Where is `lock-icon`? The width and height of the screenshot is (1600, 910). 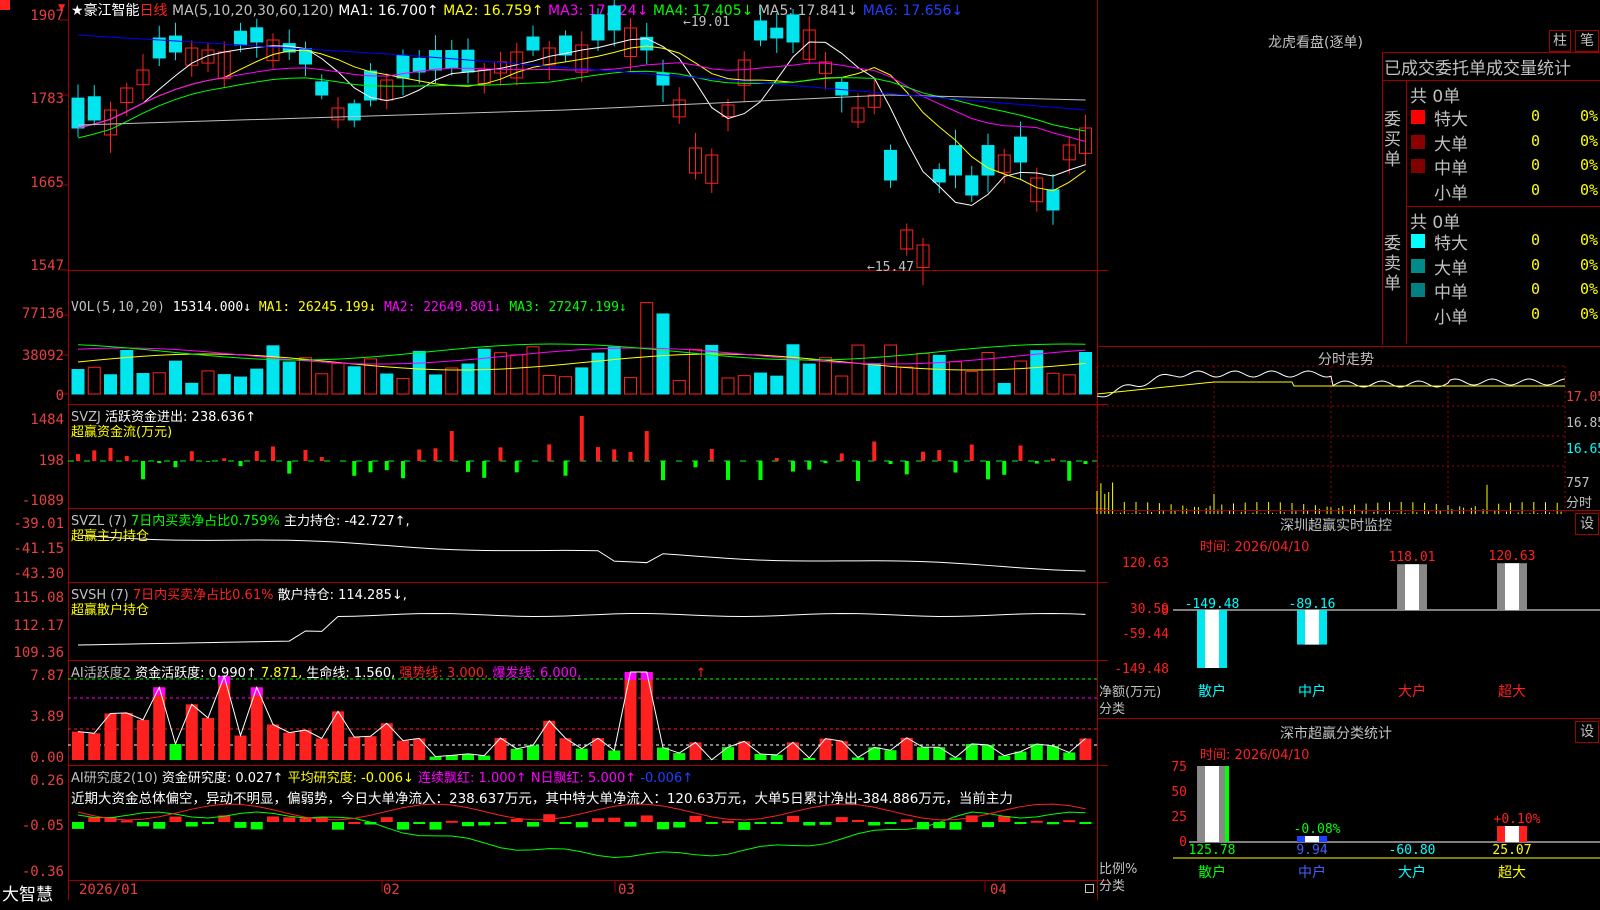 lock-icon is located at coordinates (1089, 888).